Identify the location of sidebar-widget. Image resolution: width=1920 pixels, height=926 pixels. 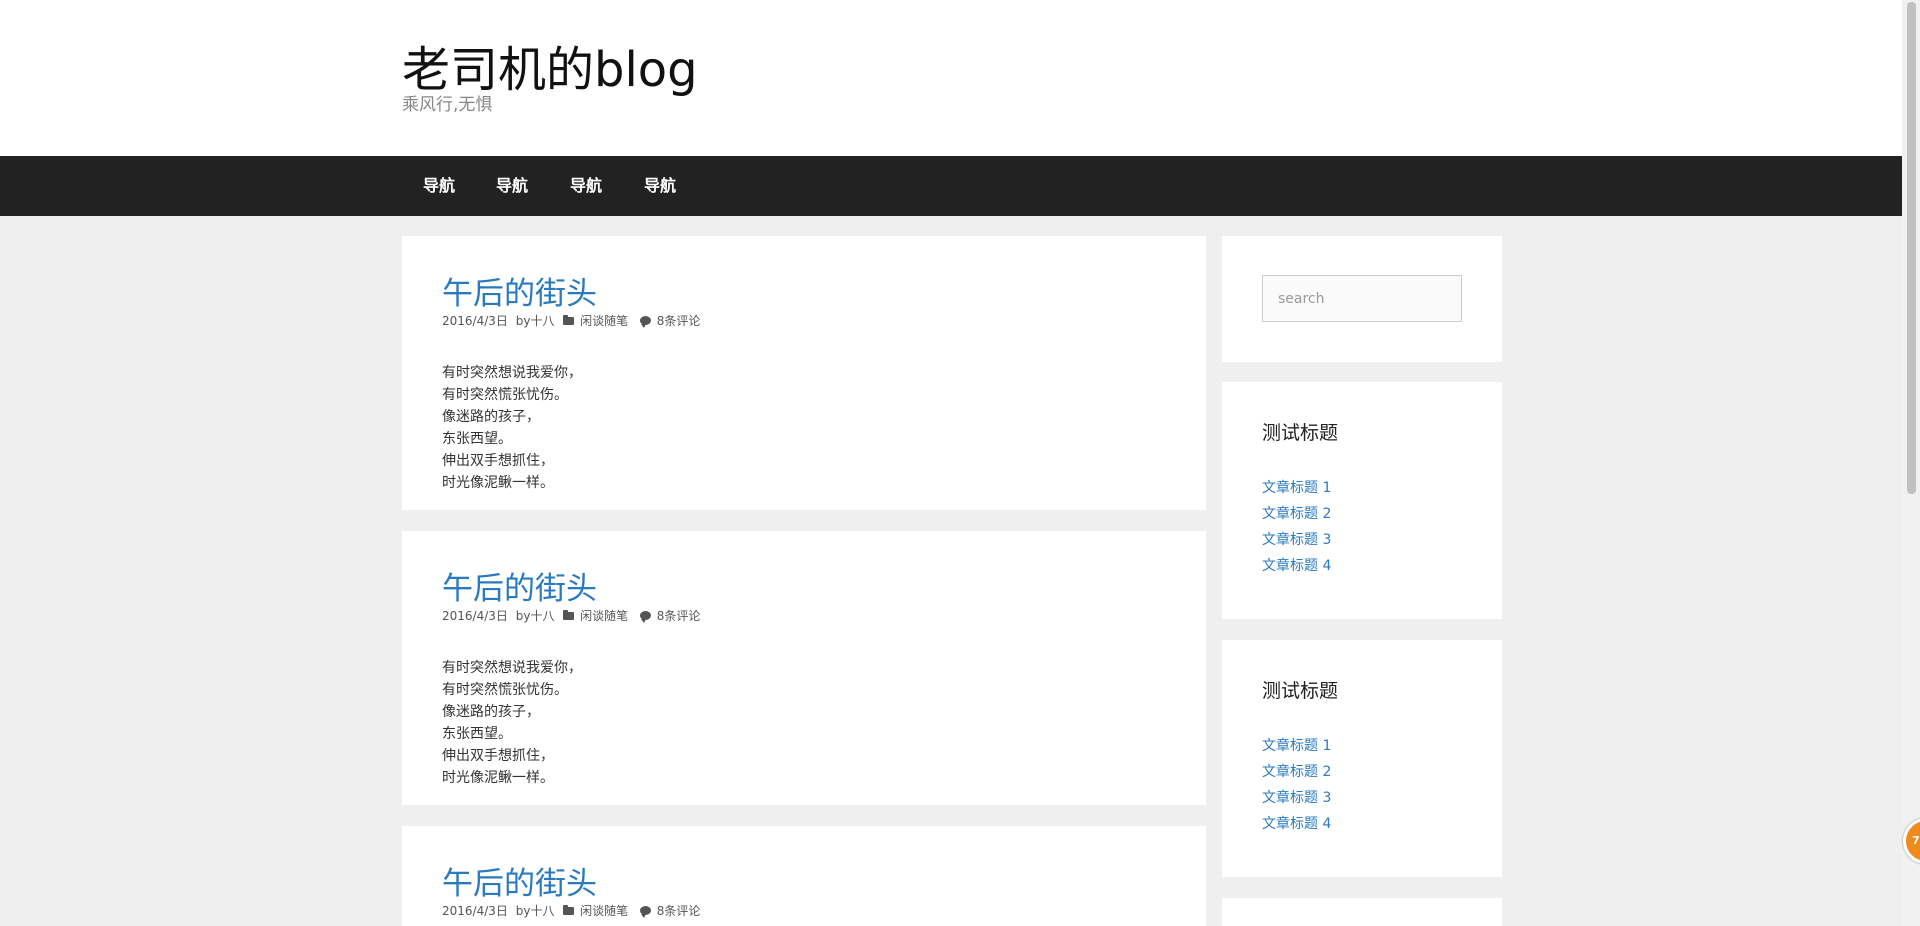
(1362, 912).